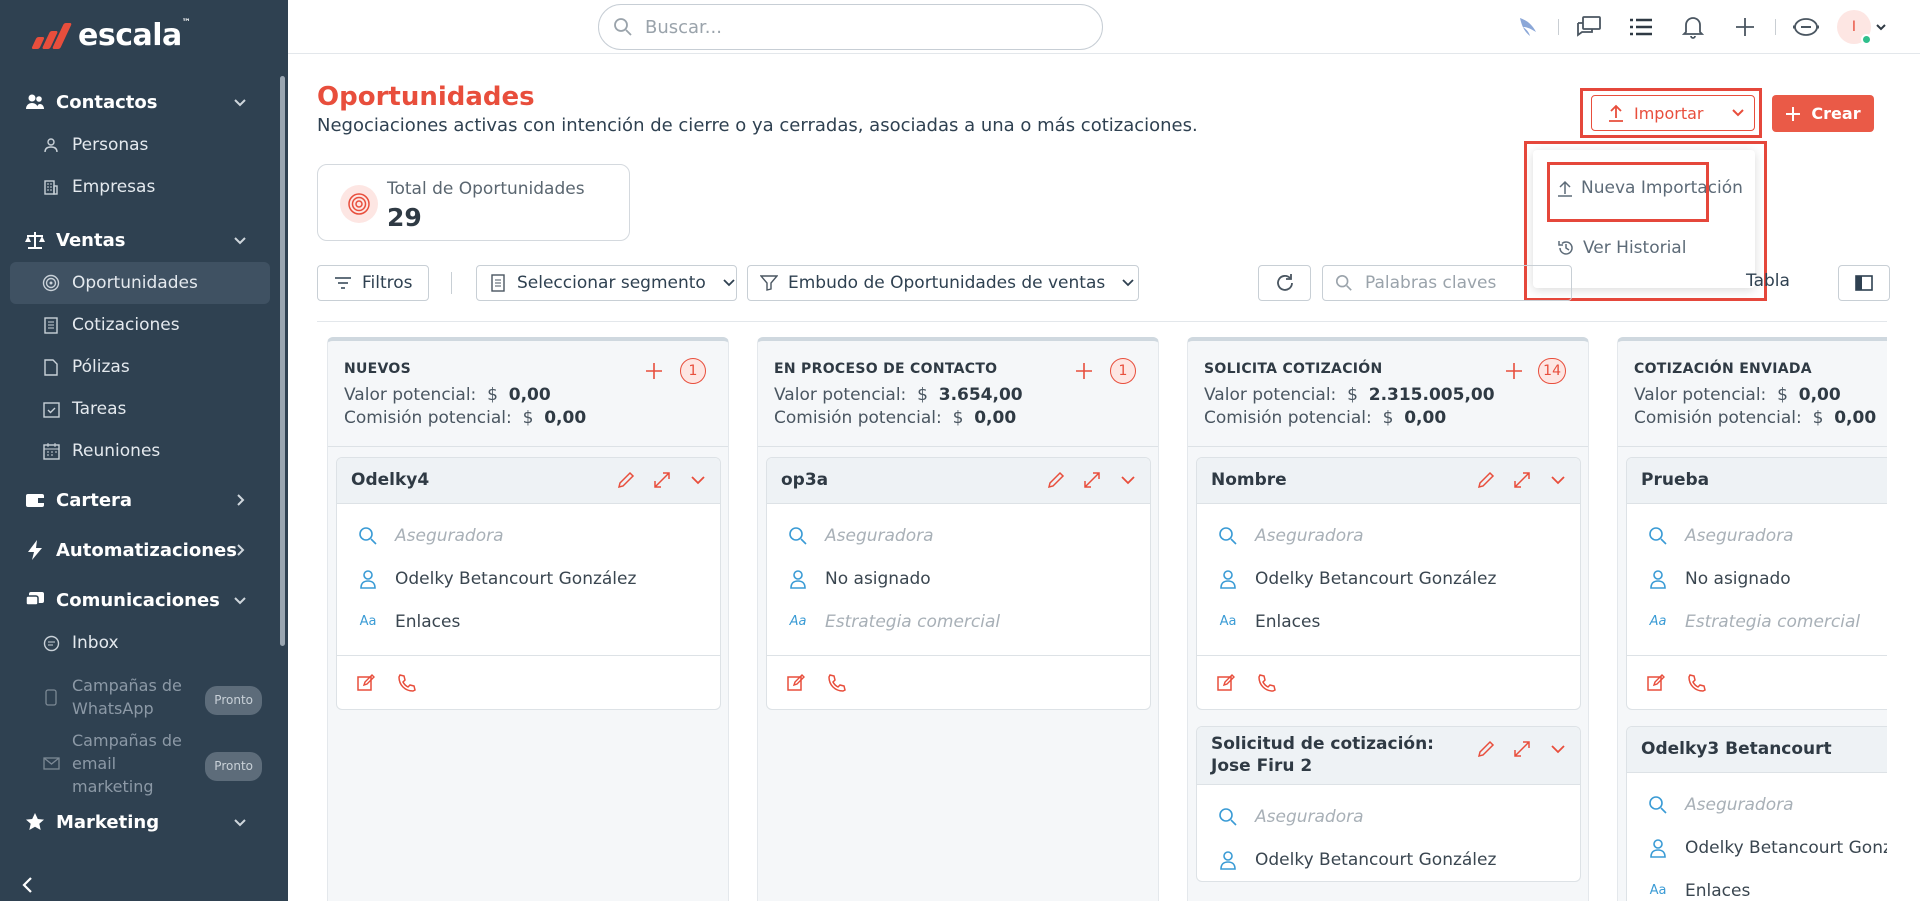 The width and height of the screenshot is (1920, 901). What do you see at coordinates (473, 202) in the screenshot?
I see `total-opportunities-card: Total de Oportunidades 29` at bounding box center [473, 202].